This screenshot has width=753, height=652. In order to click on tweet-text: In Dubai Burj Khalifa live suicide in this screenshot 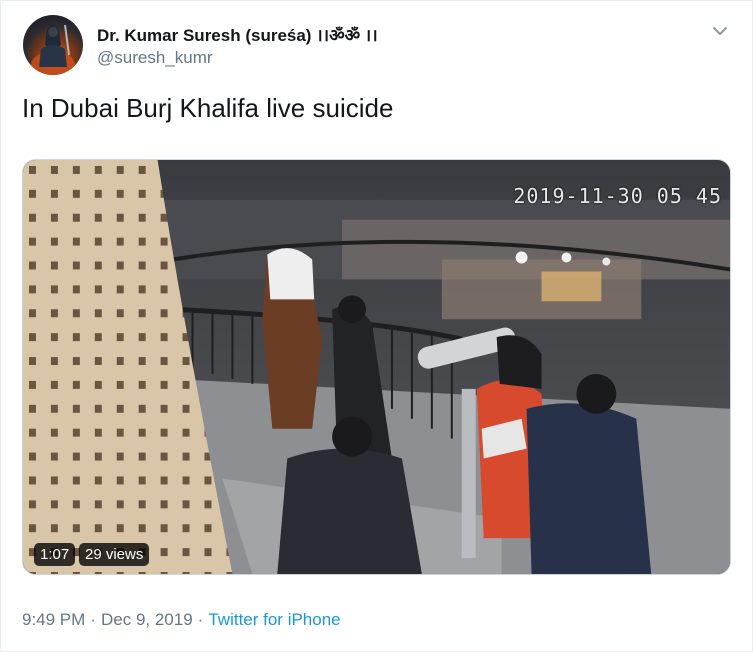, I will do `click(208, 108)`.